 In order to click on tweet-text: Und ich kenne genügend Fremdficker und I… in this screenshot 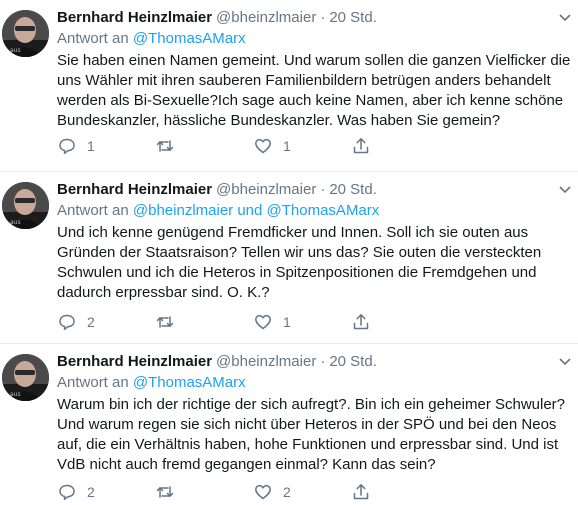, I will do `click(299, 262)`.